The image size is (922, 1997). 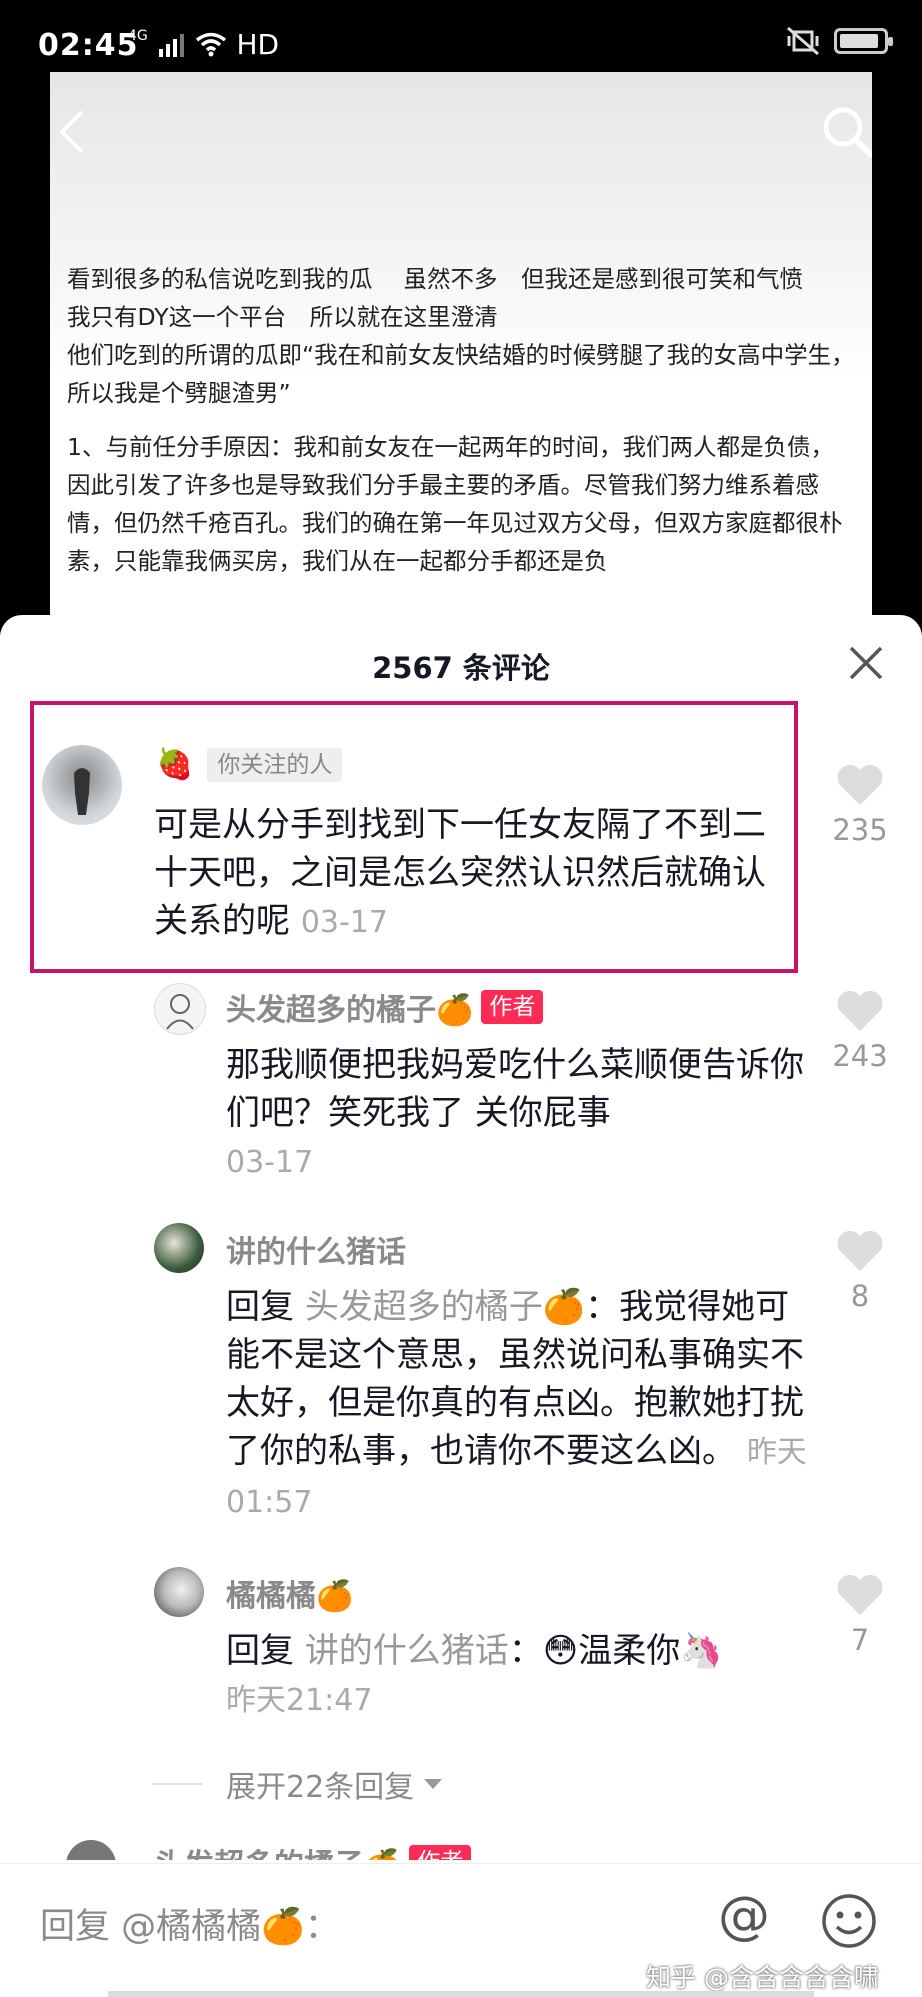 What do you see at coordinates (138, 36) in the screenshot?
I see `network-type: 4G` at bounding box center [138, 36].